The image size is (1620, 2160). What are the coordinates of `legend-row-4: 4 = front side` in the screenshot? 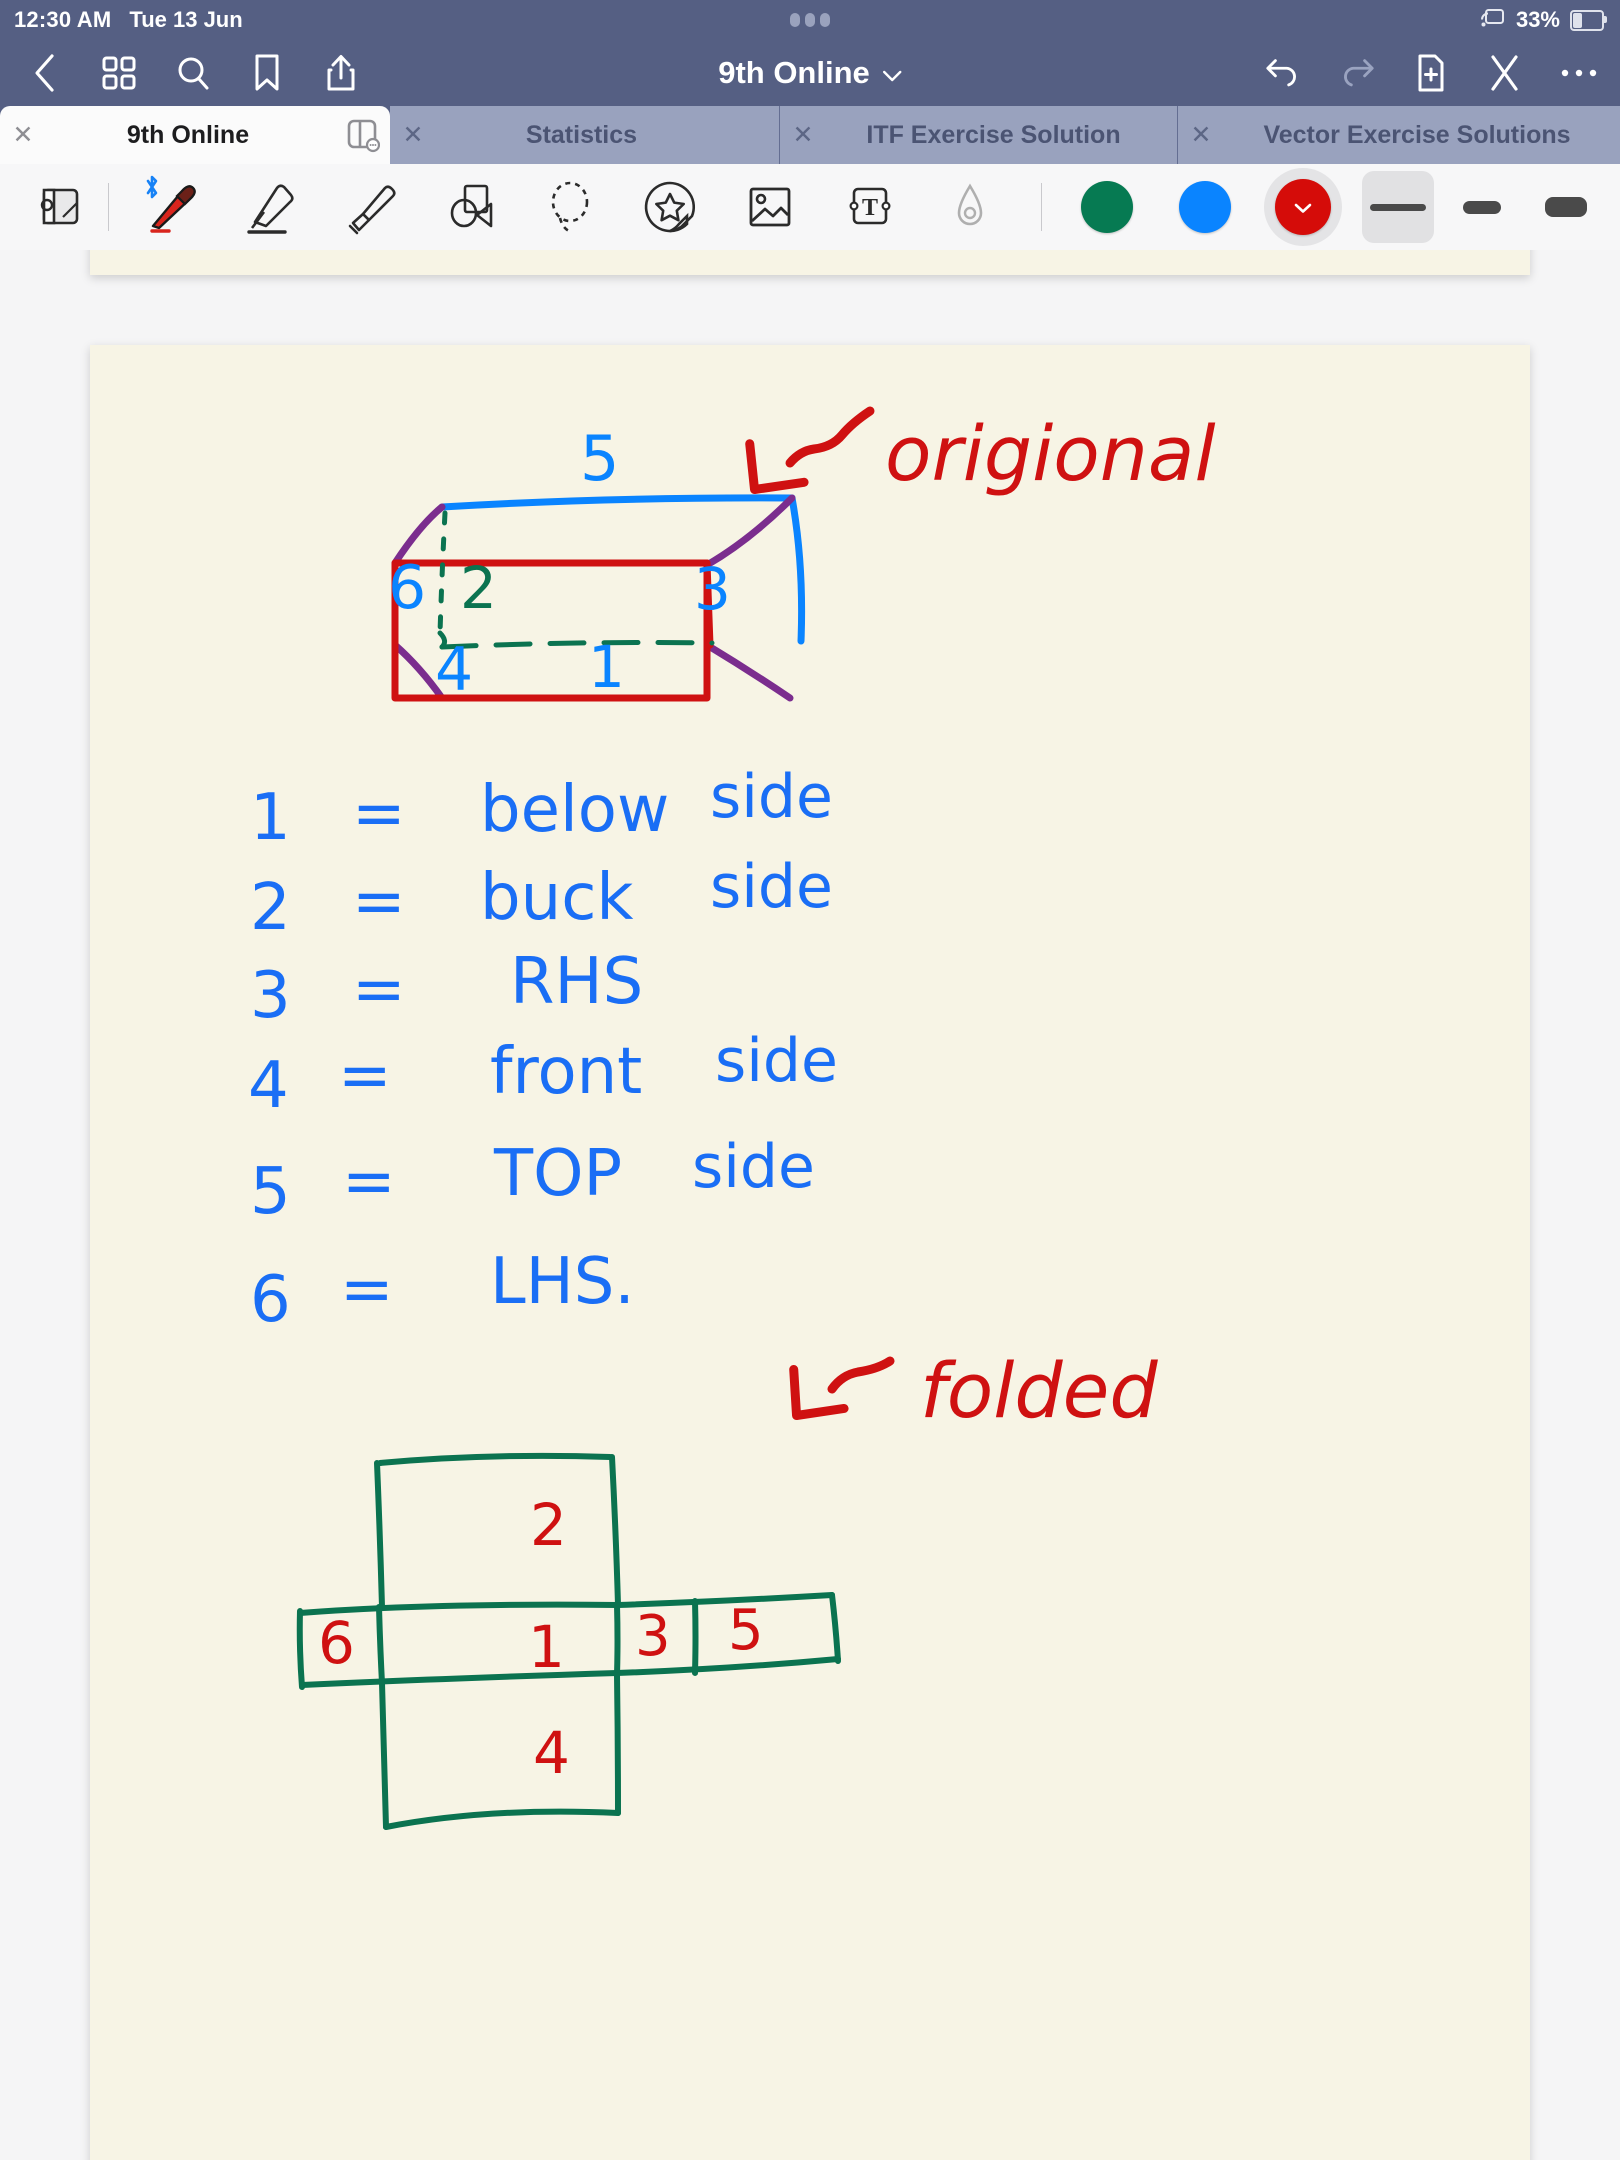 It's located at (543, 1074).